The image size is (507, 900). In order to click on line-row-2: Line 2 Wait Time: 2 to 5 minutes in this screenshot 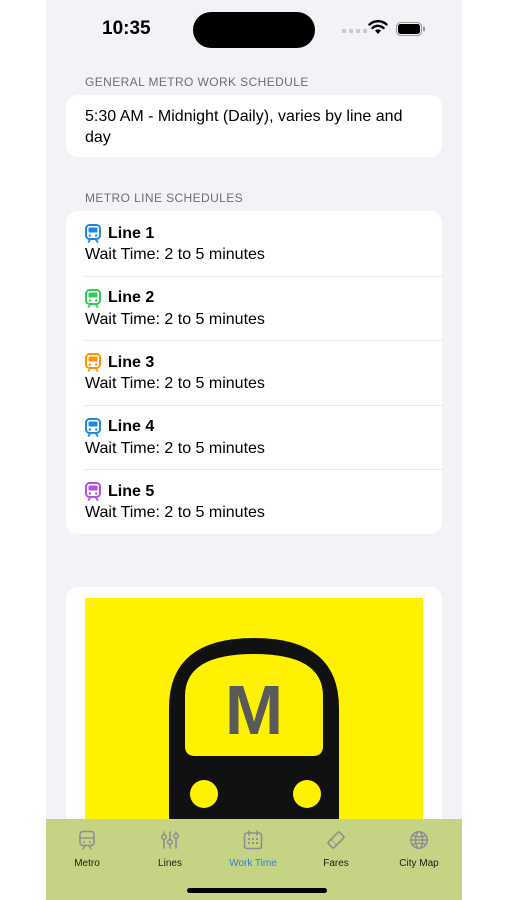, I will do `click(254, 308)`.